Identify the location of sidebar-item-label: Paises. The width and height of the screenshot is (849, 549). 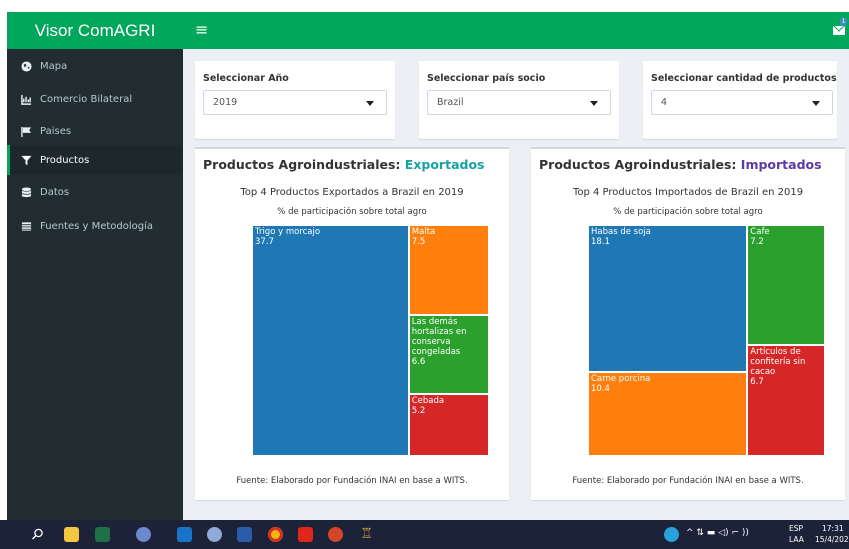
(56, 131).